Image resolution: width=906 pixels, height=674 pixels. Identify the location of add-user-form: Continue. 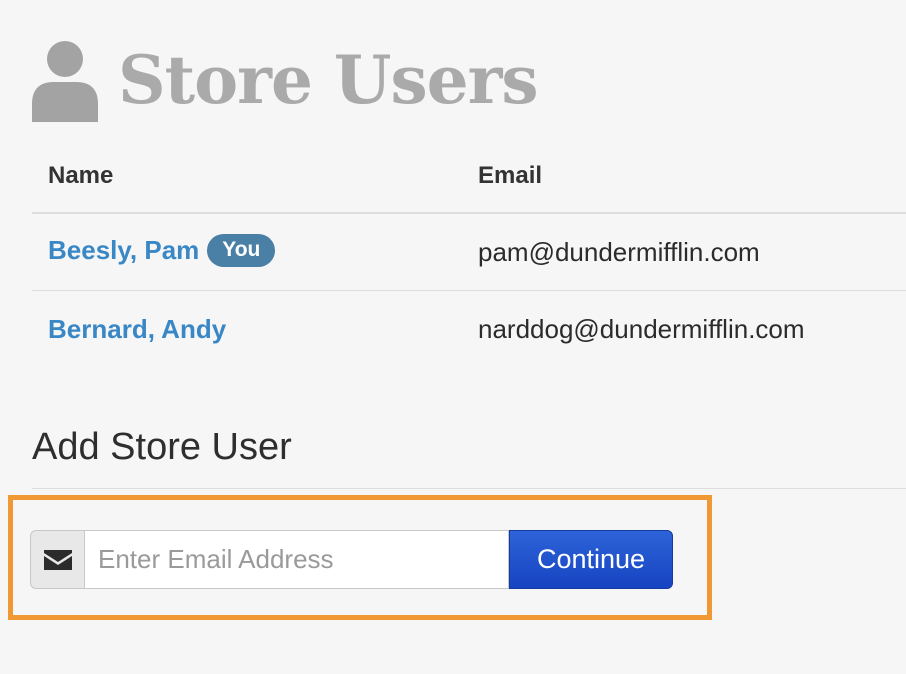
(351, 559).